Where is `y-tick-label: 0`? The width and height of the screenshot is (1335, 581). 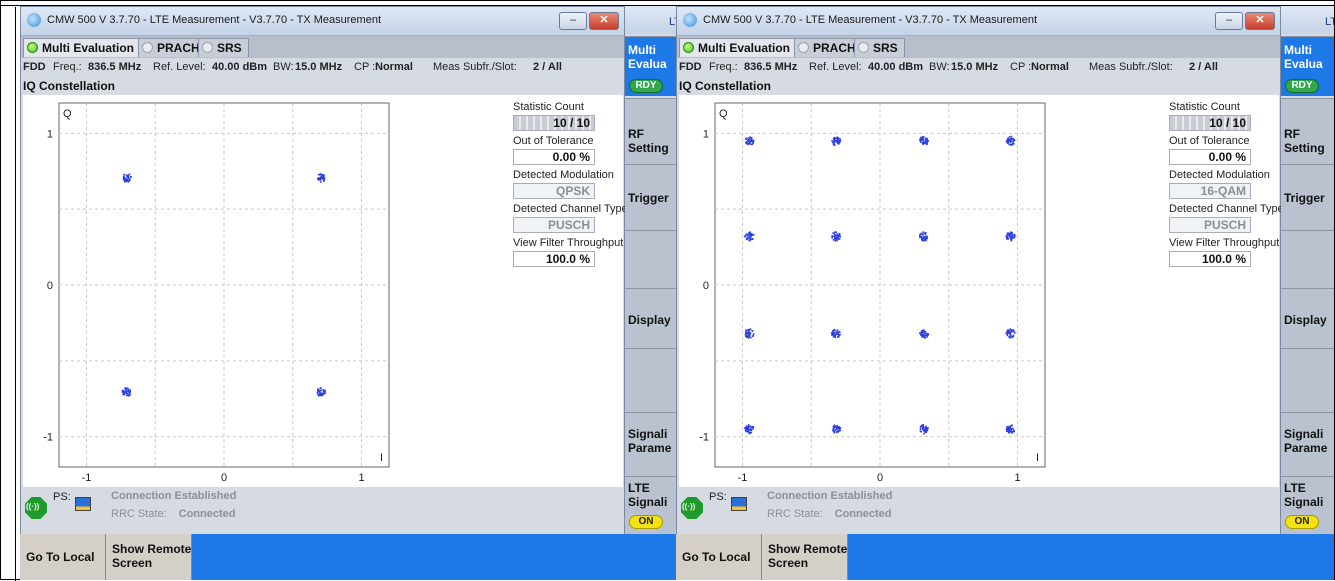
y-tick-label: 0 is located at coordinates (706, 286).